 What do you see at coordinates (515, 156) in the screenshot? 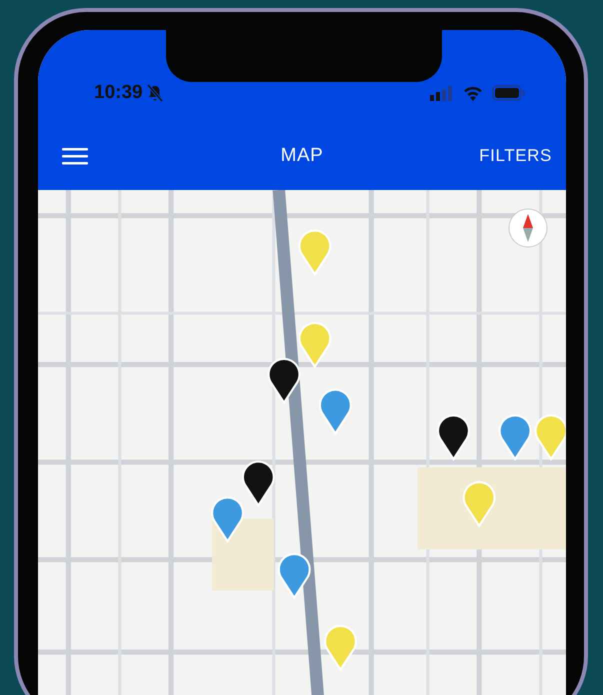
I see `filters-button: FILTERS` at bounding box center [515, 156].